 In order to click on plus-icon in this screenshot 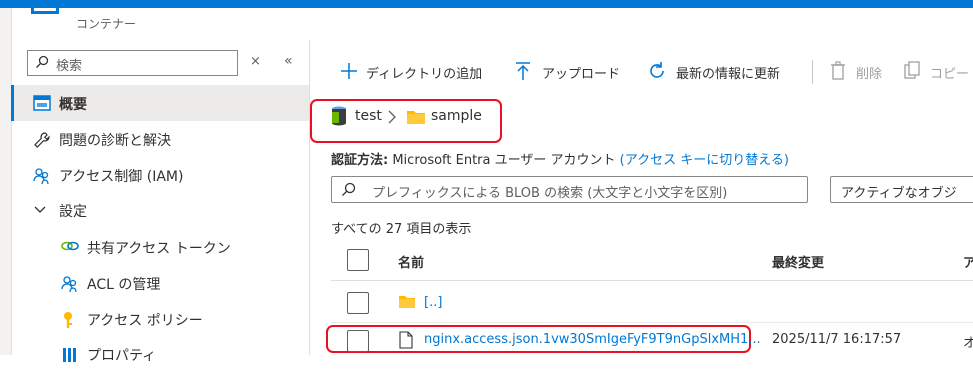, I will do `click(349, 73)`.